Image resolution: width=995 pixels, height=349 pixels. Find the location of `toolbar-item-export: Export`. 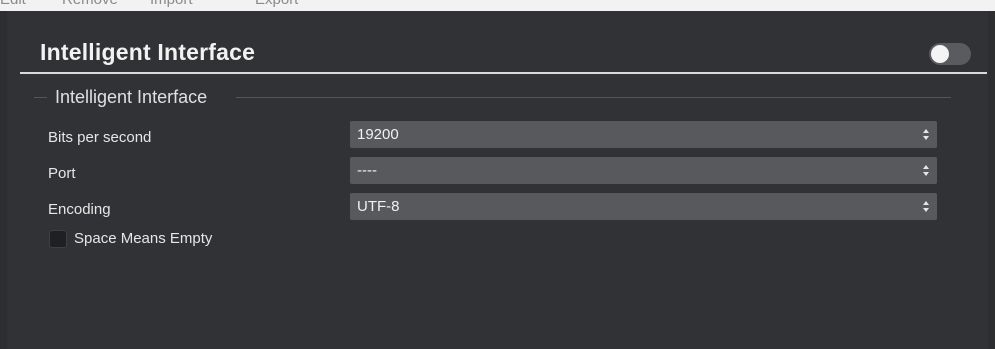

toolbar-item-export: Export is located at coordinates (276, 4).